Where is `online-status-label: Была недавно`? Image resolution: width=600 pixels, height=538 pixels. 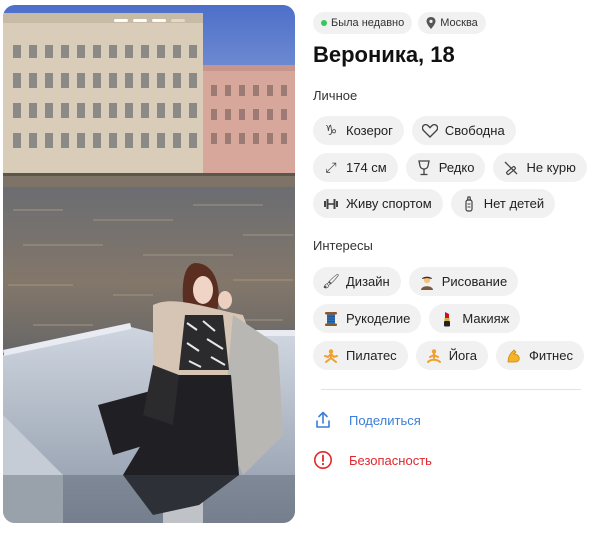
online-status-label: Была недавно is located at coordinates (368, 23).